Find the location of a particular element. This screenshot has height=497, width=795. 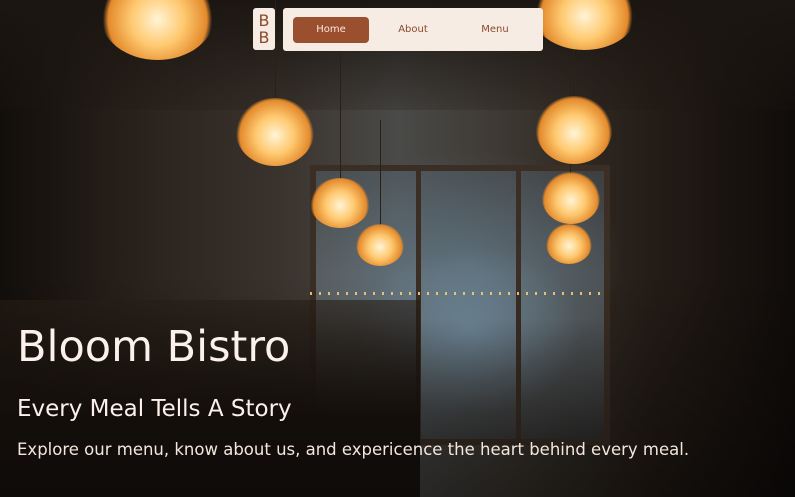

brand-logo: B B is located at coordinates (264, 29).